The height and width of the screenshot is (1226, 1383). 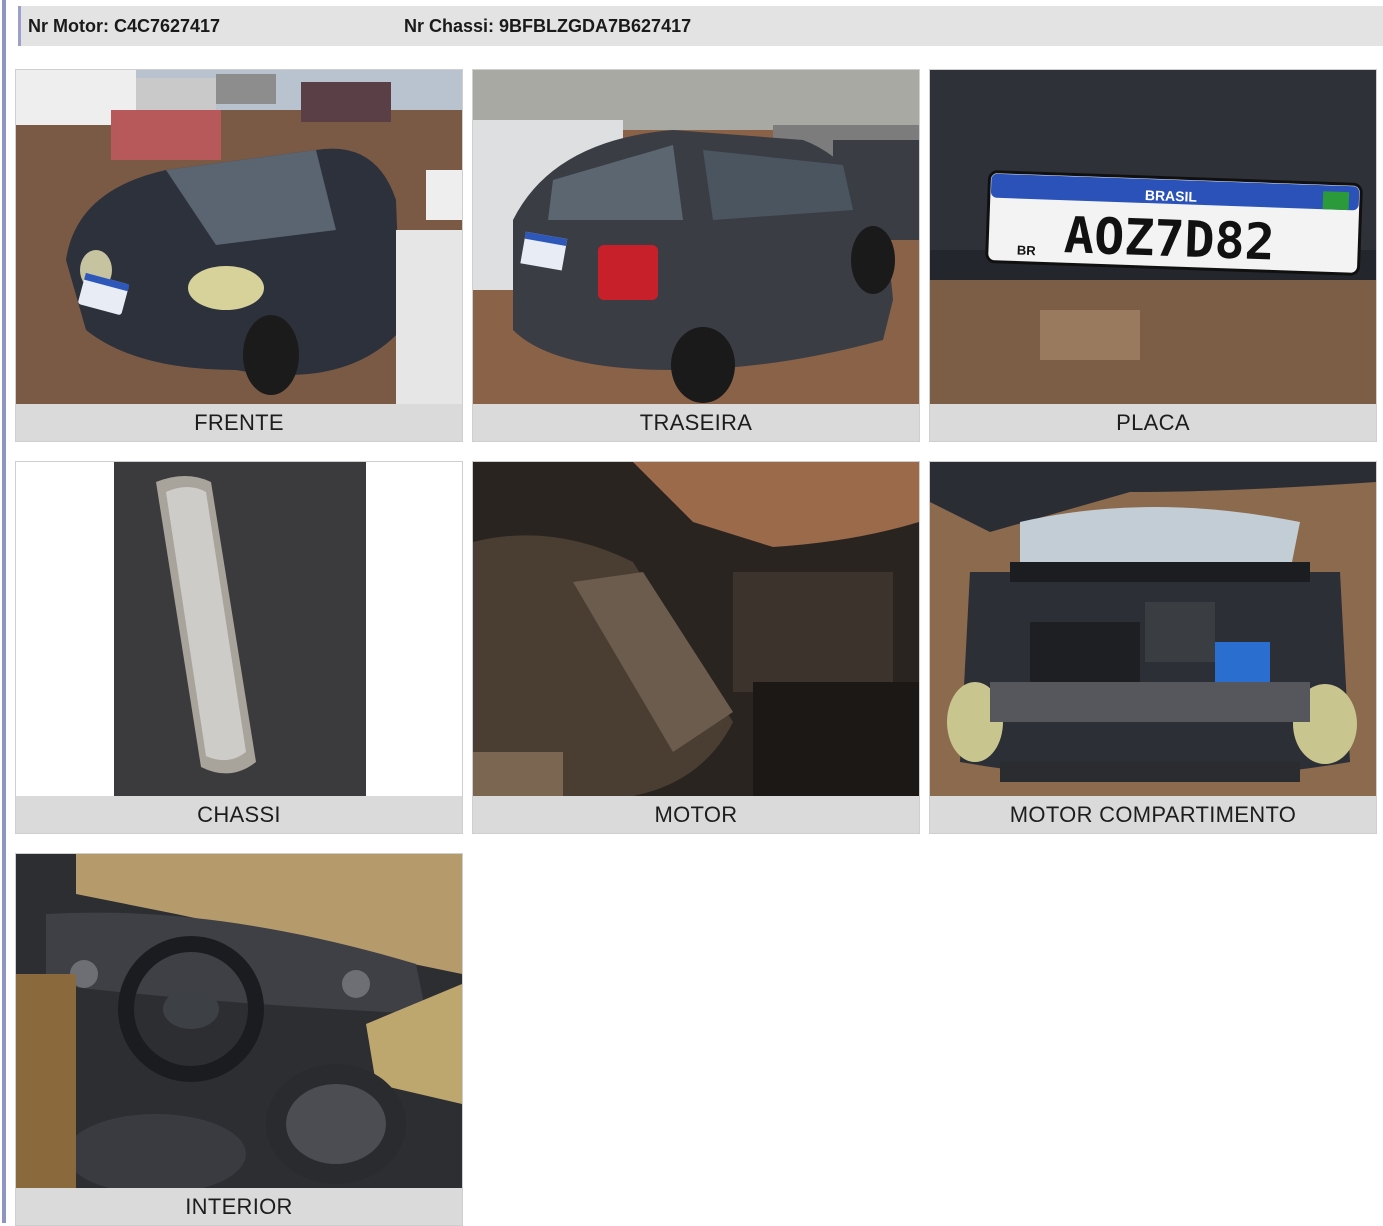 What do you see at coordinates (124, 26) in the screenshot?
I see `engine-number-label: Nr Motor: C4C7627417` at bounding box center [124, 26].